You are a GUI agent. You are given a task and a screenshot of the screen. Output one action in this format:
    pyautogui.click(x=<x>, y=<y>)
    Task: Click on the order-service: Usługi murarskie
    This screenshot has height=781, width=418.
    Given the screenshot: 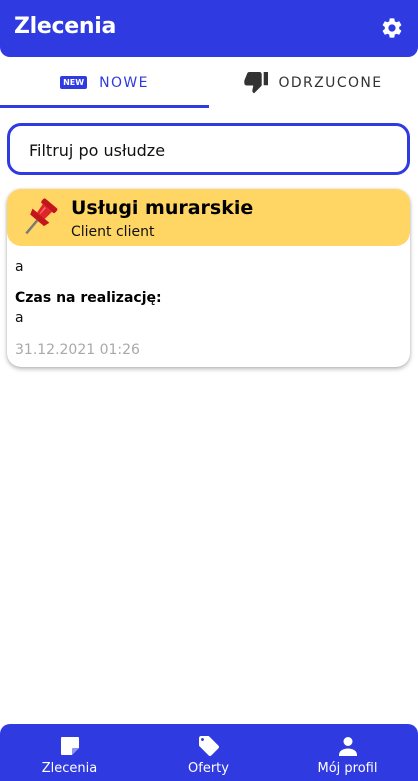 What is the action you would take?
    pyautogui.click(x=162, y=208)
    